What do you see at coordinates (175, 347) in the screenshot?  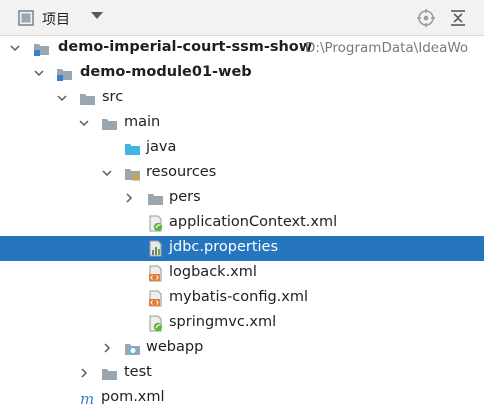 I see `tree-item-label: webapp` at bounding box center [175, 347].